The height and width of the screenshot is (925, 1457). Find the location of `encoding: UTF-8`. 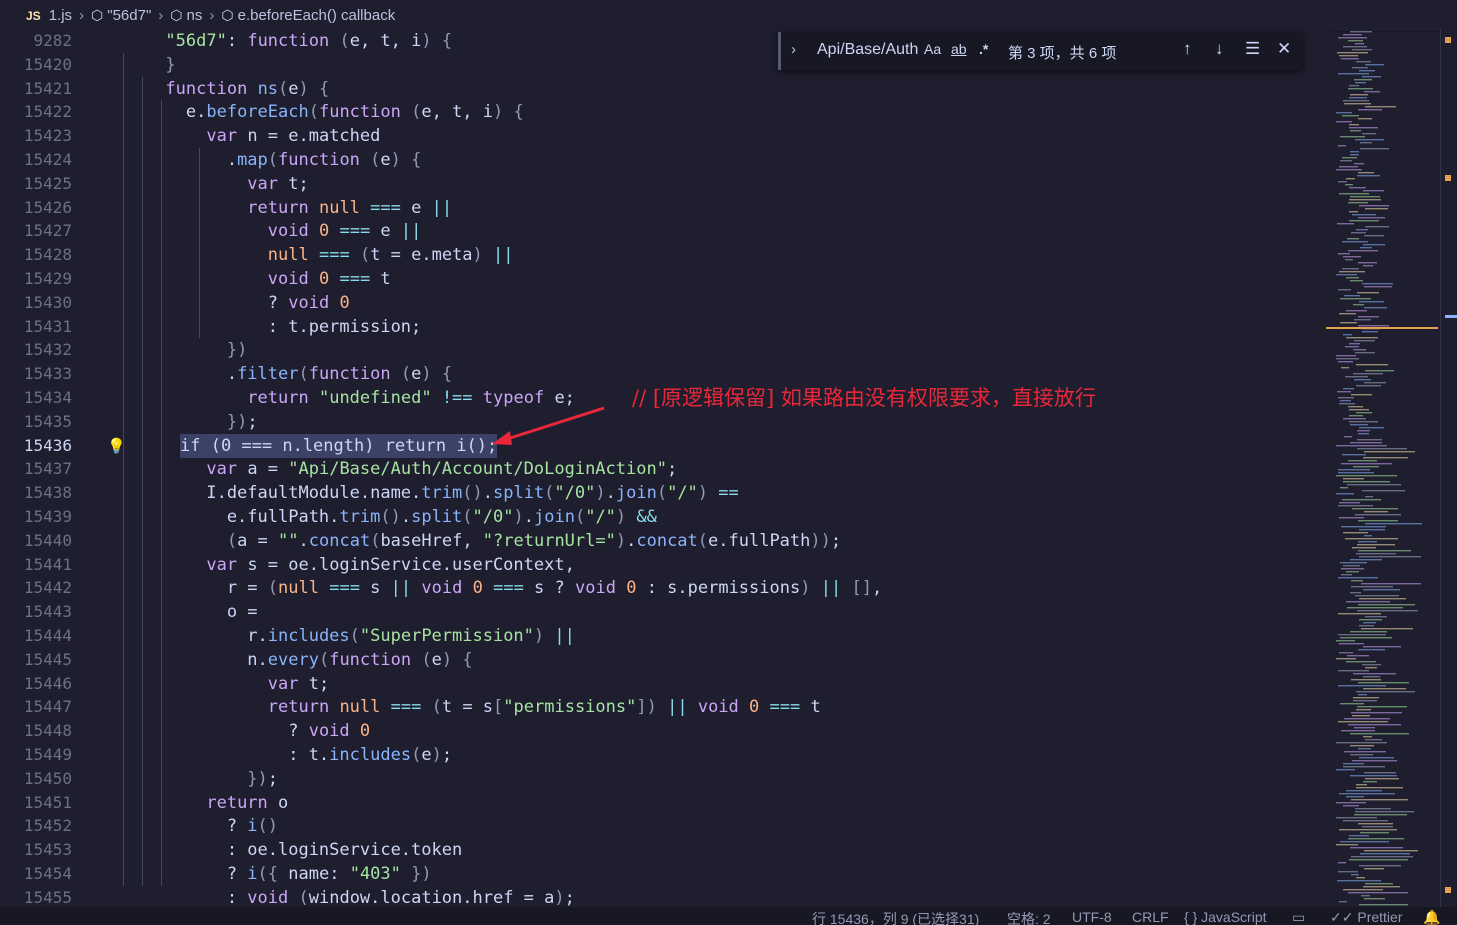

encoding: UTF-8 is located at coordinates (1092, 917).